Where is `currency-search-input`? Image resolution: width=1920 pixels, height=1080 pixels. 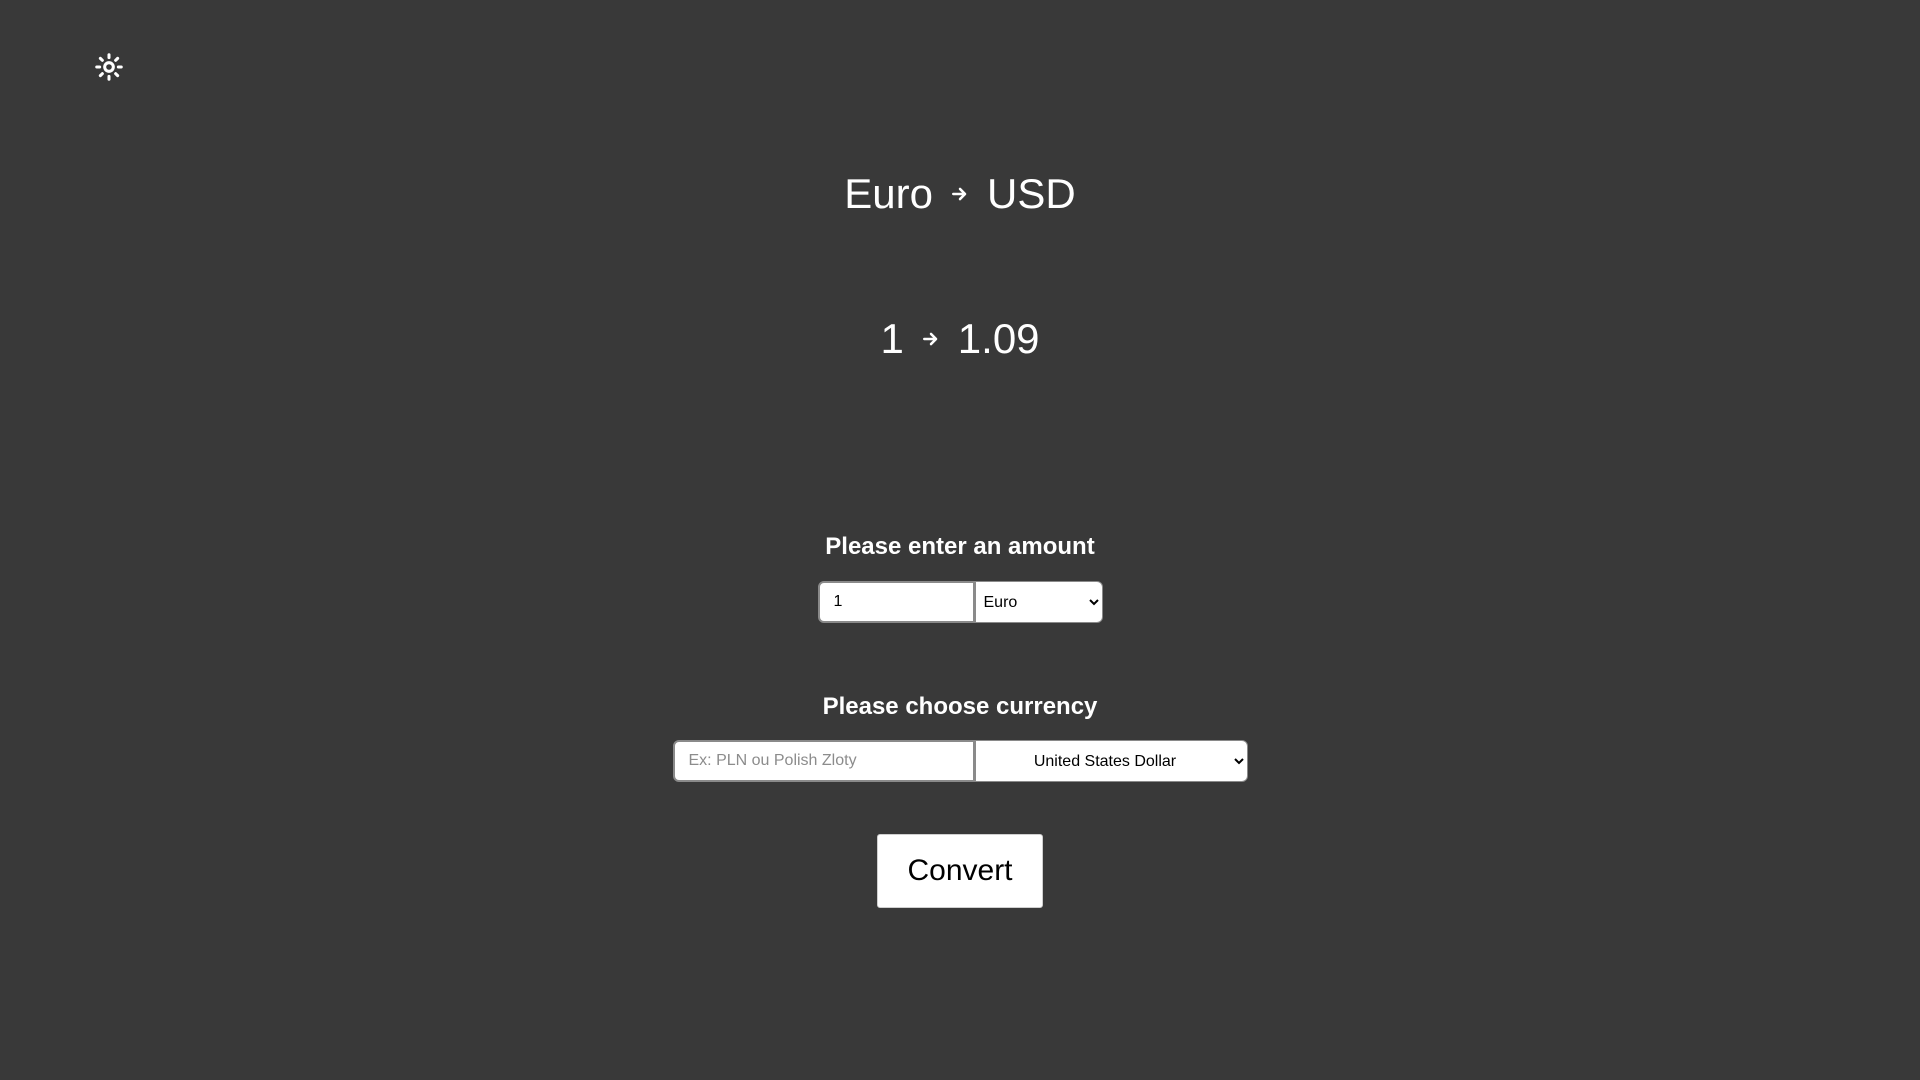 currency-search-input is located at coordinates (823, 761).